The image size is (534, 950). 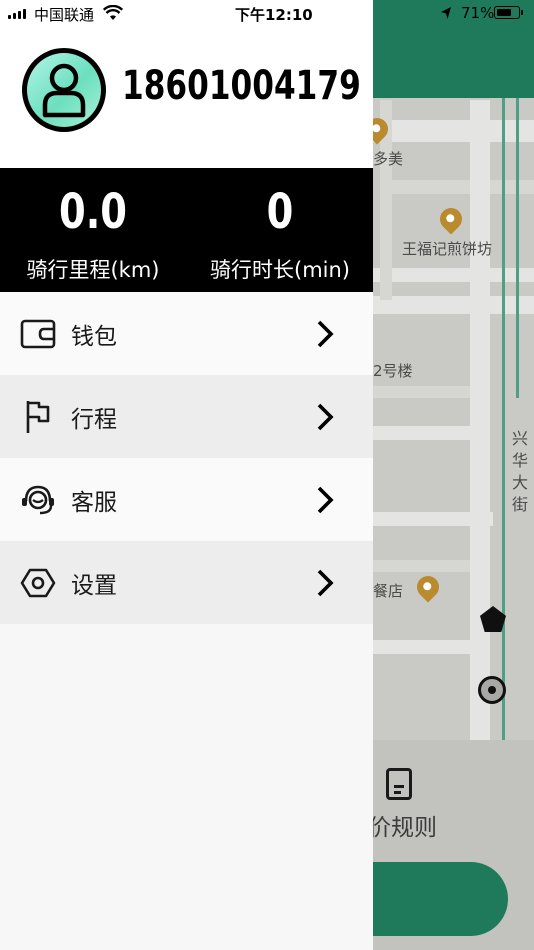 What do you see at coordinates (94, 336) in the screenshot?
I see `menu-label-wallet: 钱包` at bounding box center [94, 336].